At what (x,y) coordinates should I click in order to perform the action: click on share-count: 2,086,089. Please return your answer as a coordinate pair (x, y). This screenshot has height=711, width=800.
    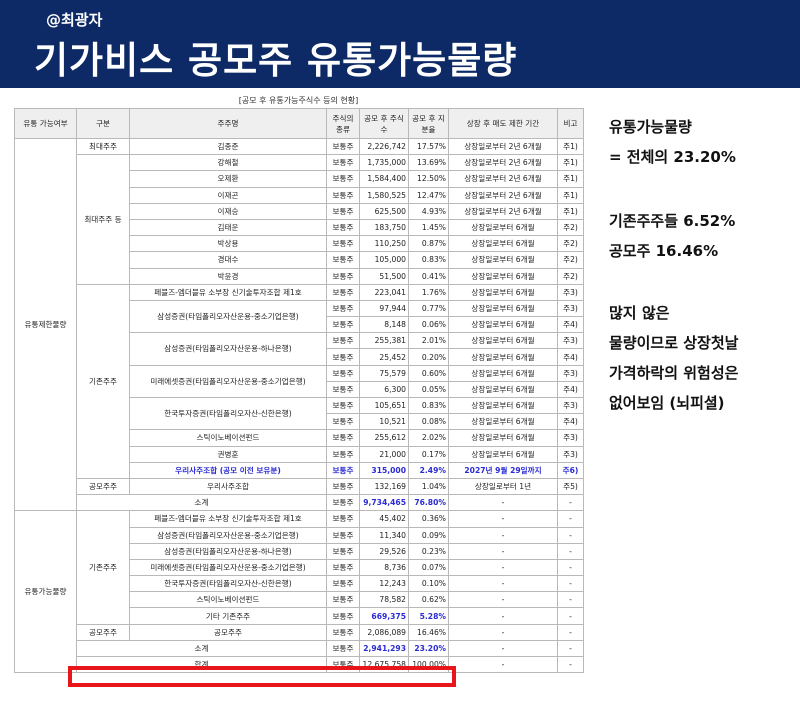
    Looking at the image, I should click on (384, 632).